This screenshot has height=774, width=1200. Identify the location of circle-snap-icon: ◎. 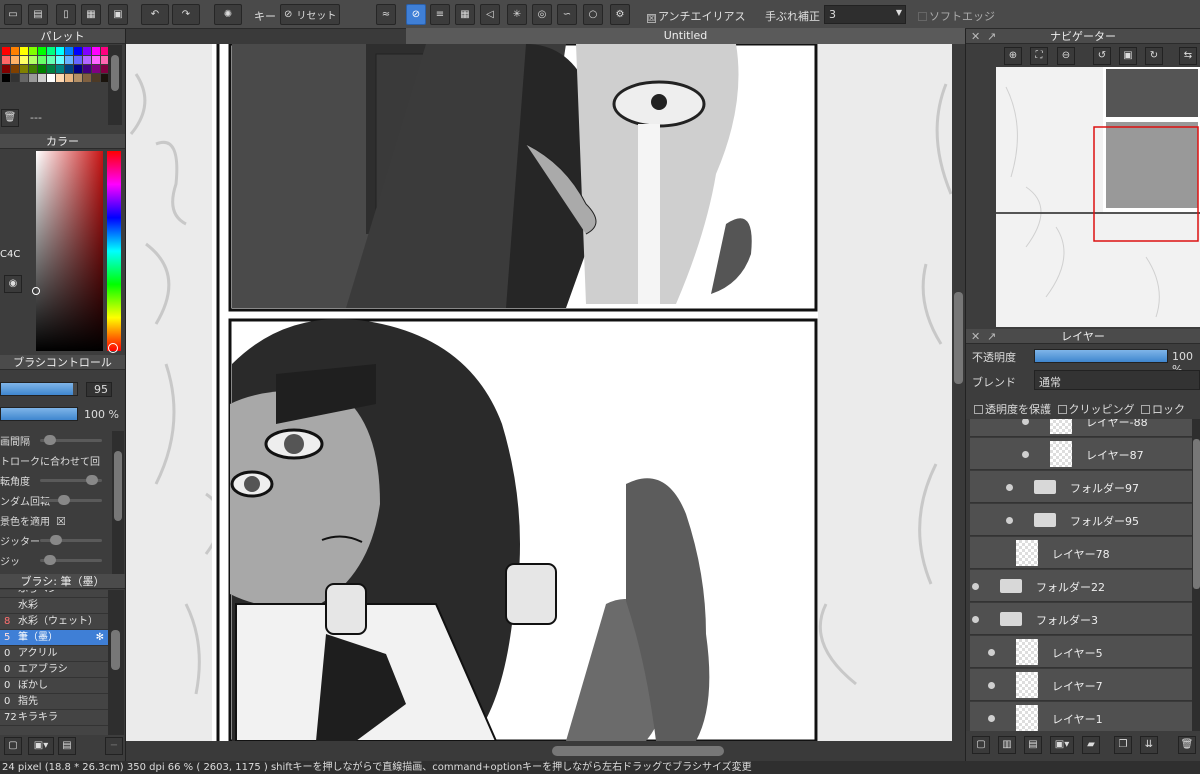
(542, 14).